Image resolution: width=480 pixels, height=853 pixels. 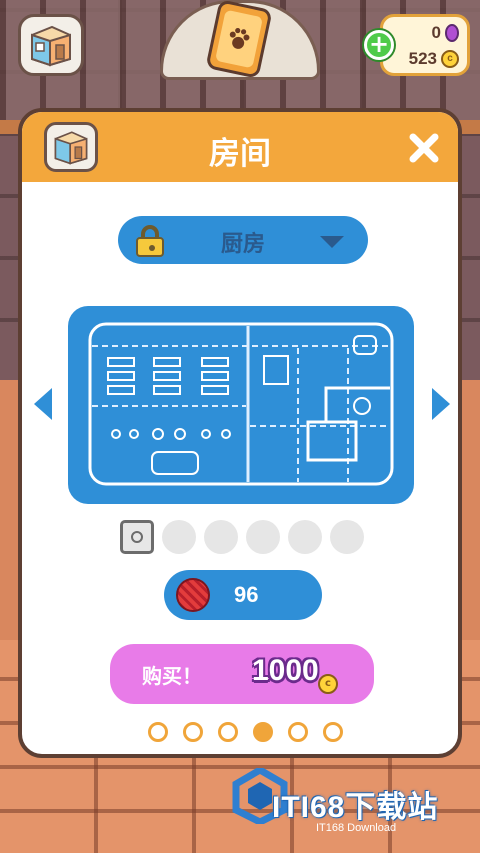 What do you see at coordinates (193, 595) in the screenshot?
I see `yarn-ball-icon` at bounding box center [193, 595].